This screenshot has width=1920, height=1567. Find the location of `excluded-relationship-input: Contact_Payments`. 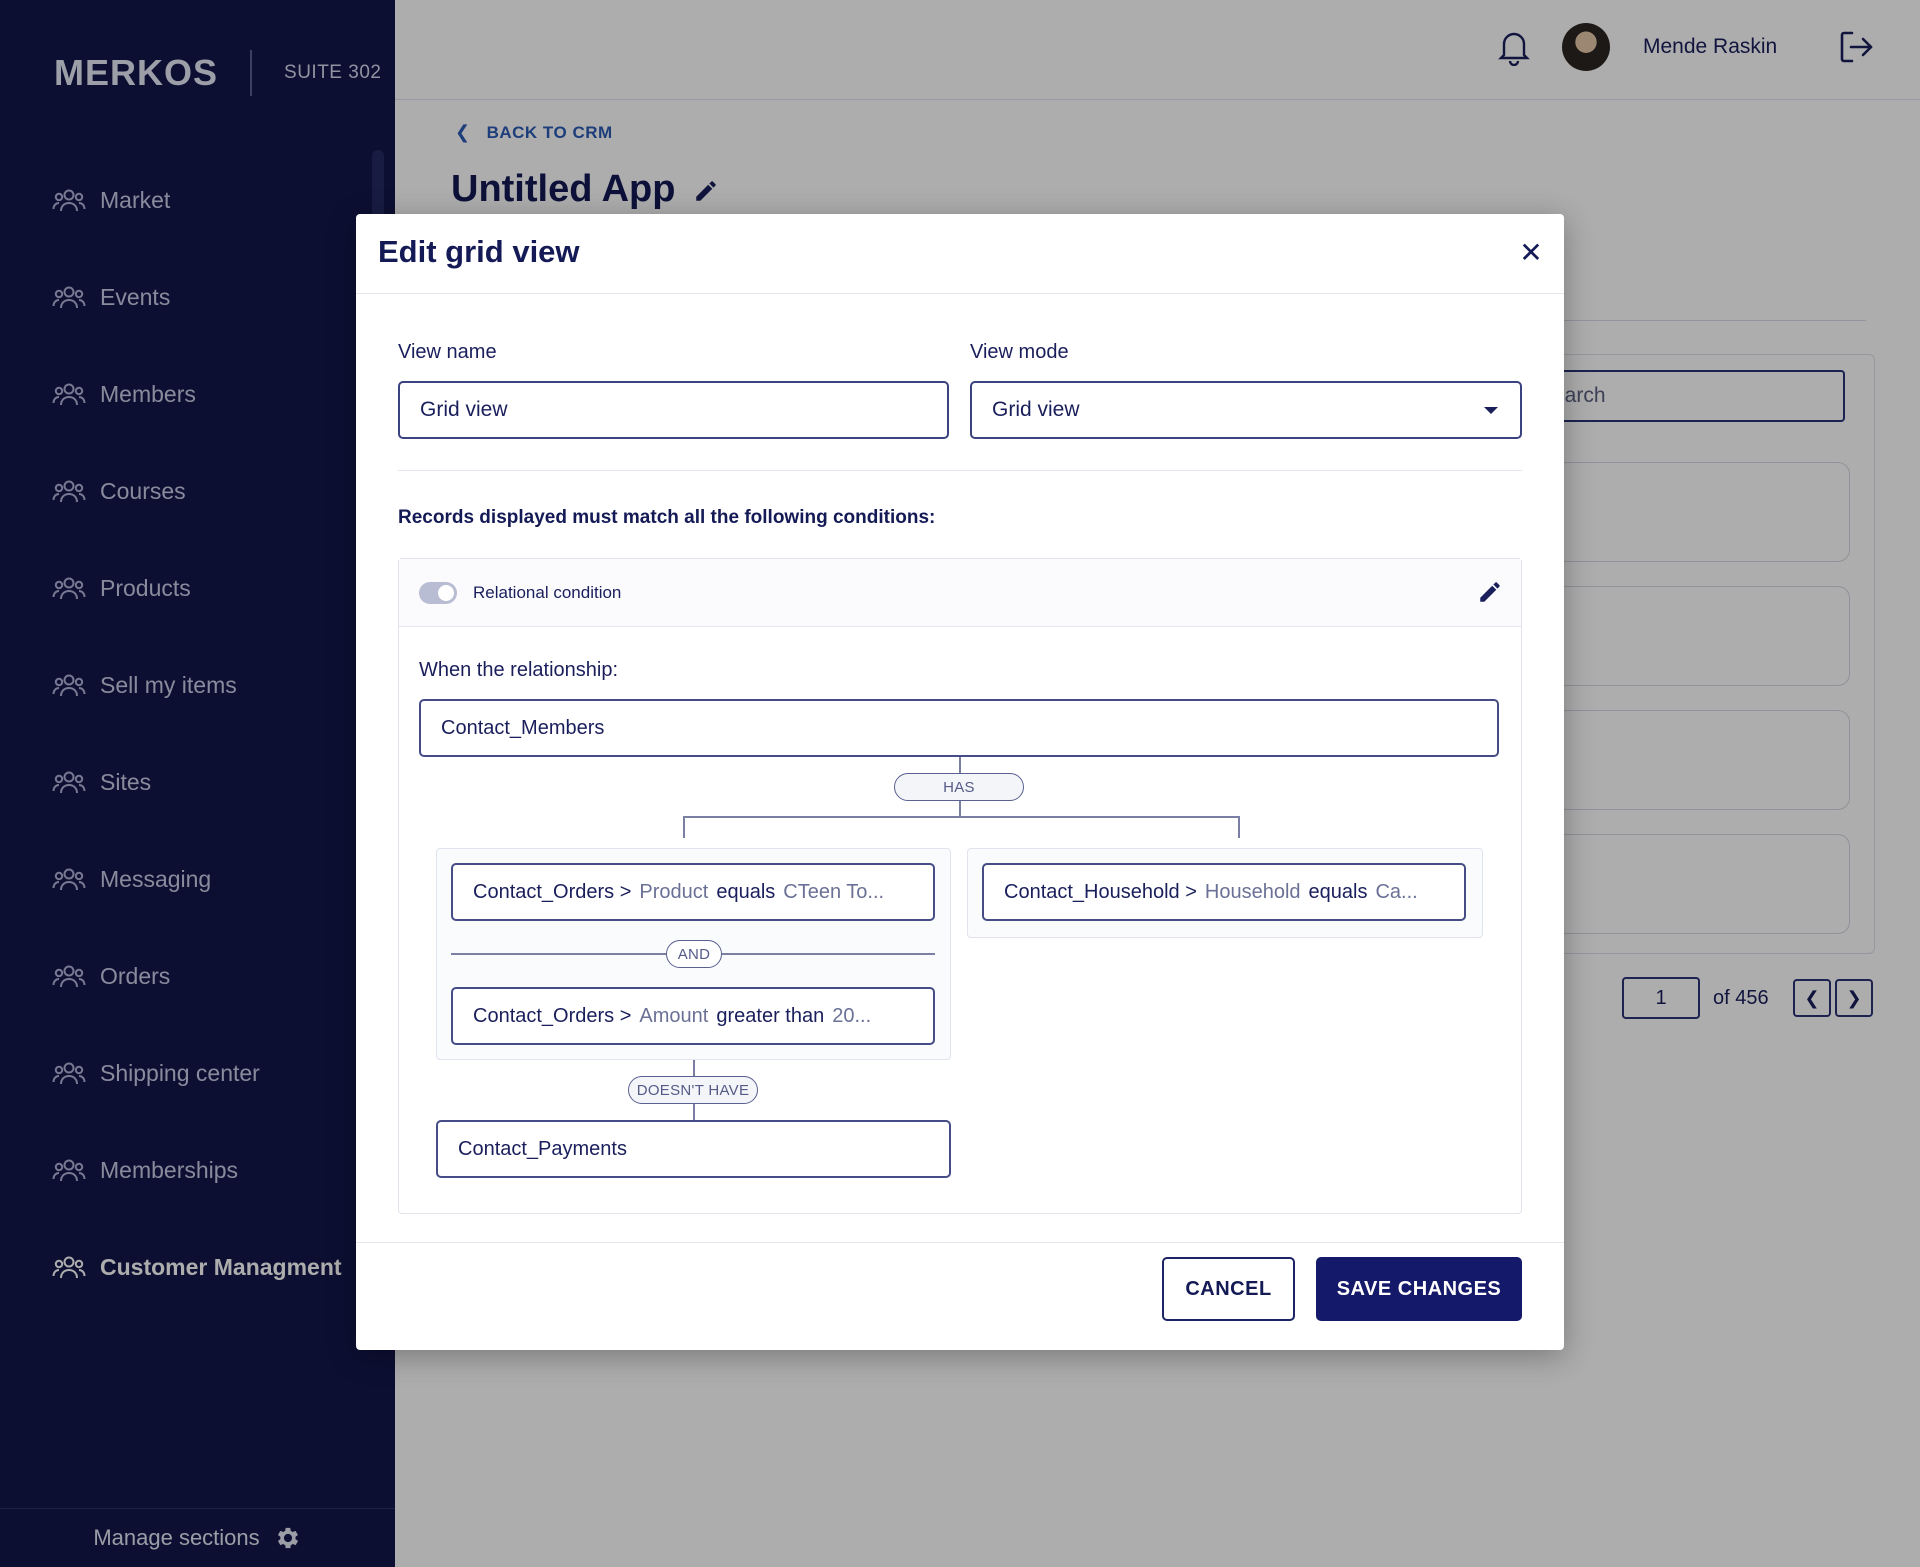

excluded-relationship-input: Contact_Payments is located at coordinates (693, 1149).